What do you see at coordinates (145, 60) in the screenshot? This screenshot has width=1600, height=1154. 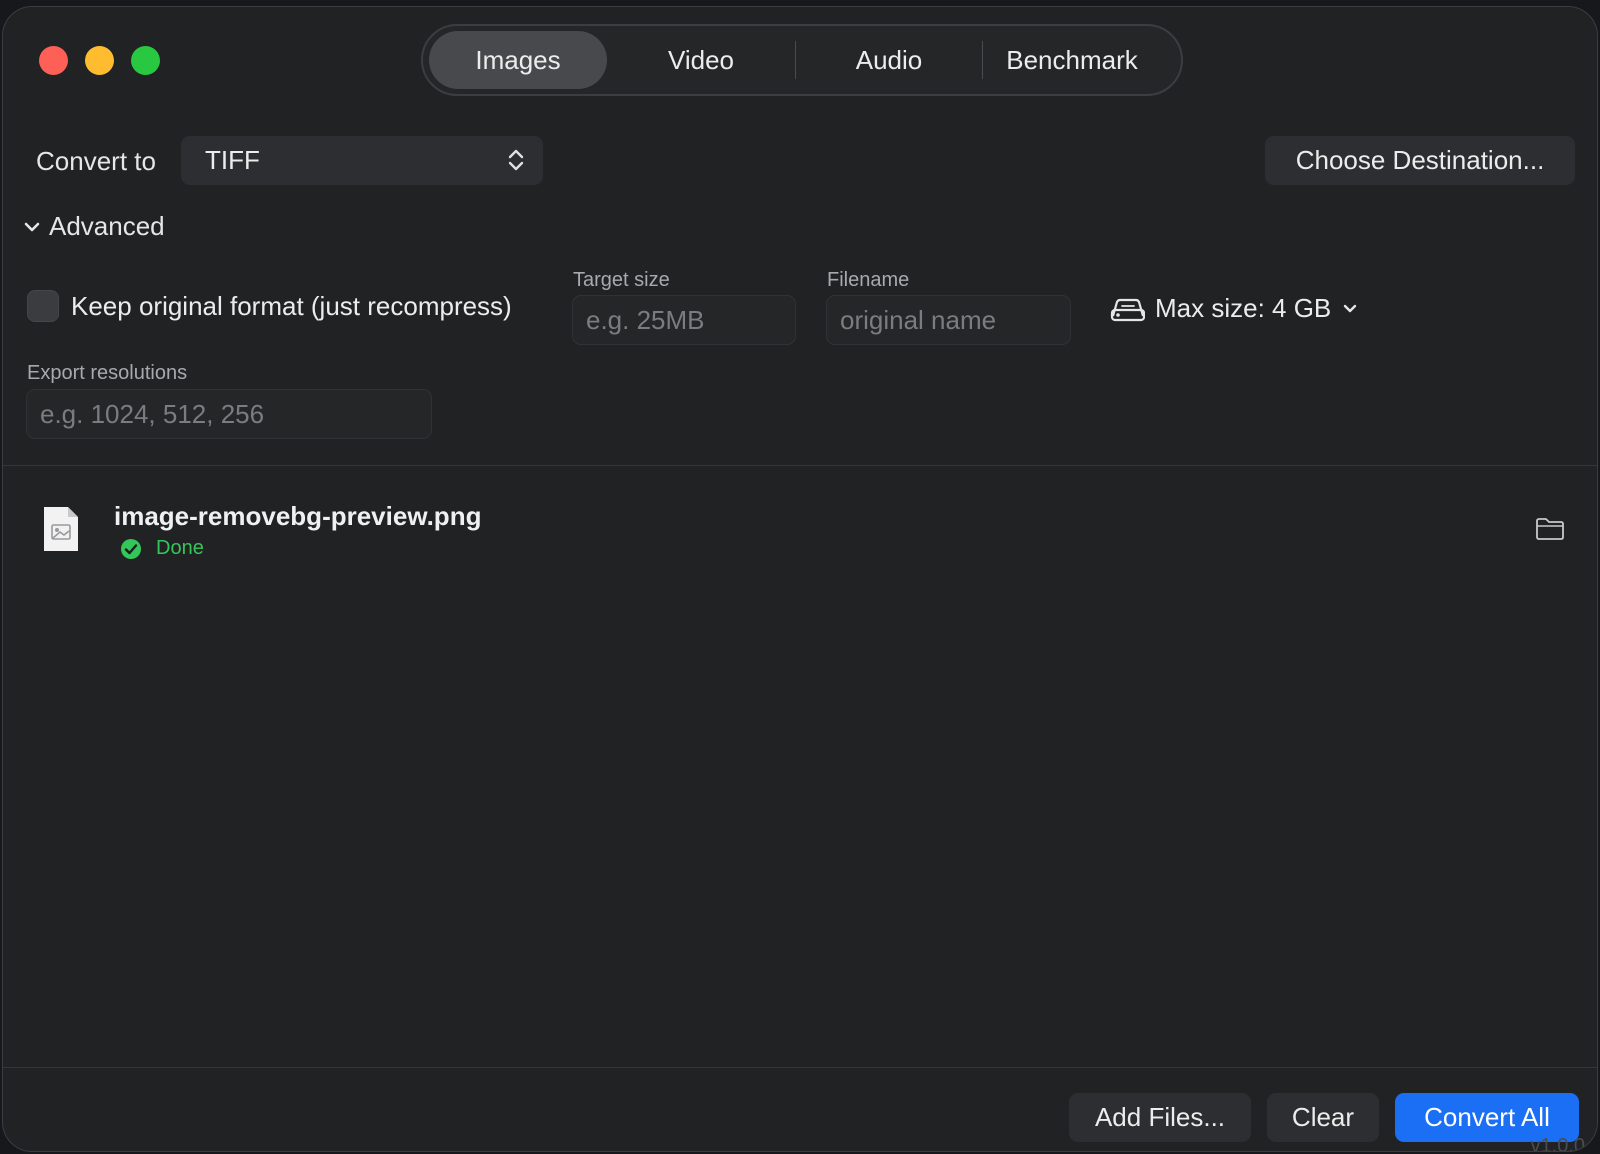 I see `zoom-window-button` at bounding box center [145, 60].